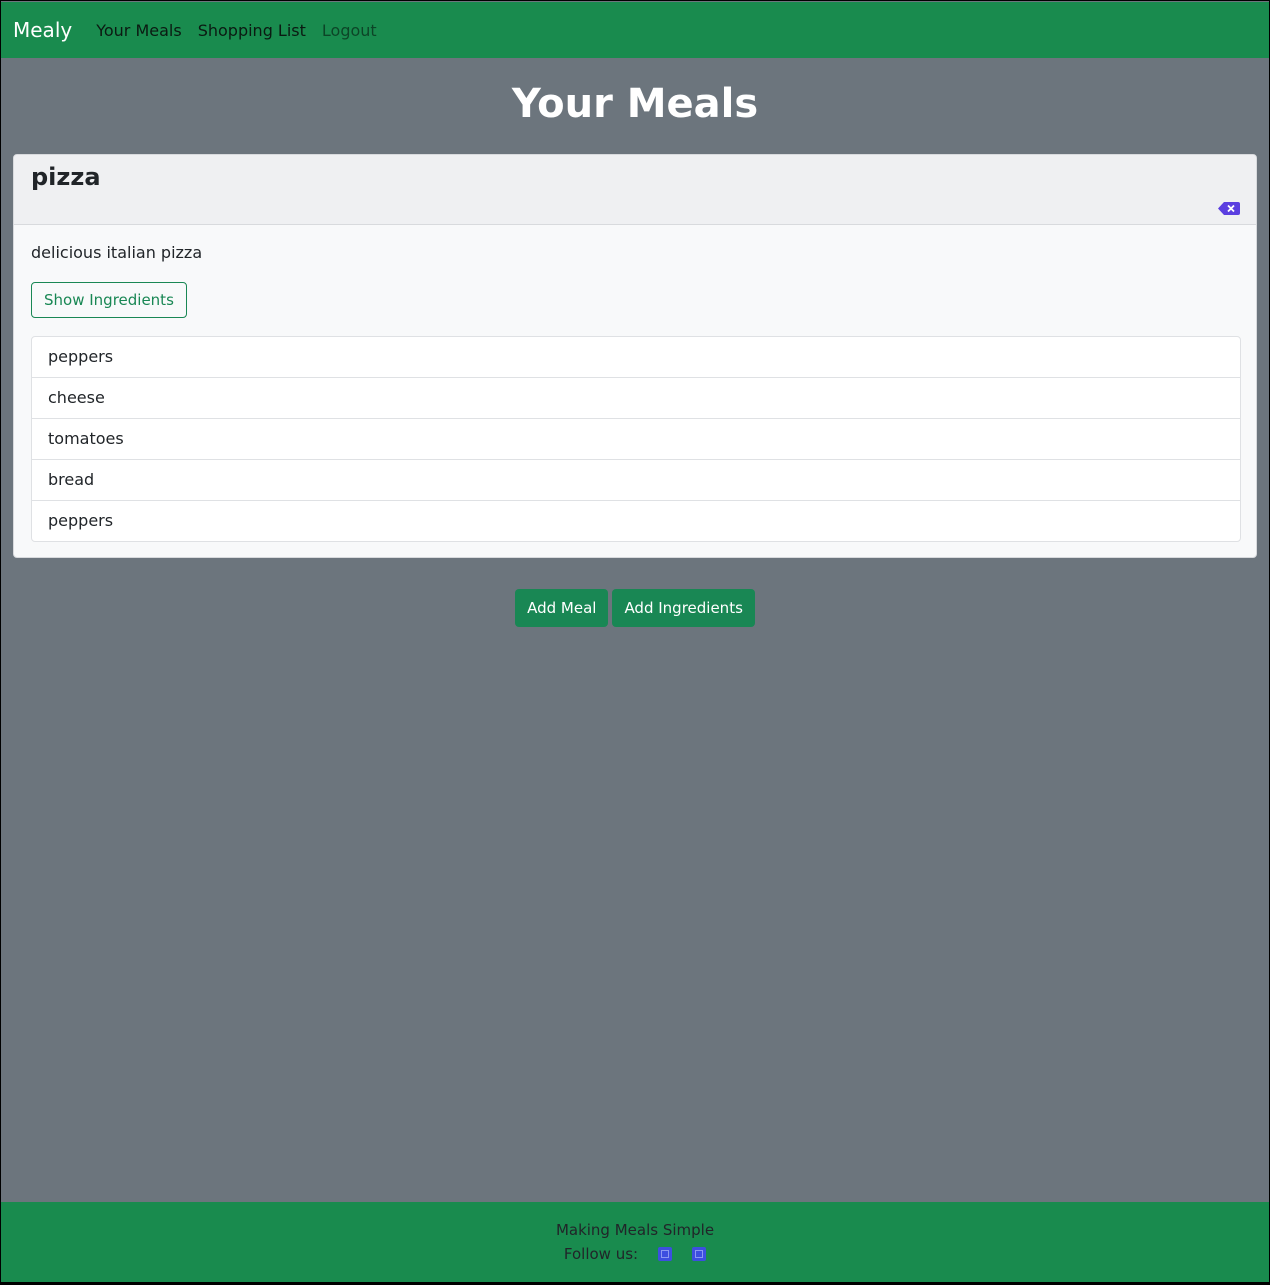  What do you see at coordinates (601, 1254) in the screenshot?
I see `follow-label: Follow us:` at bounding box center [601, 1254].